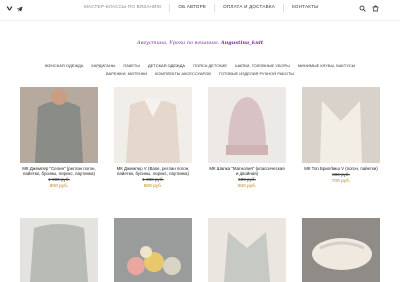  Describe the element at coordinates (362, 8) in the screenshot. I see `search-icon` at that location.